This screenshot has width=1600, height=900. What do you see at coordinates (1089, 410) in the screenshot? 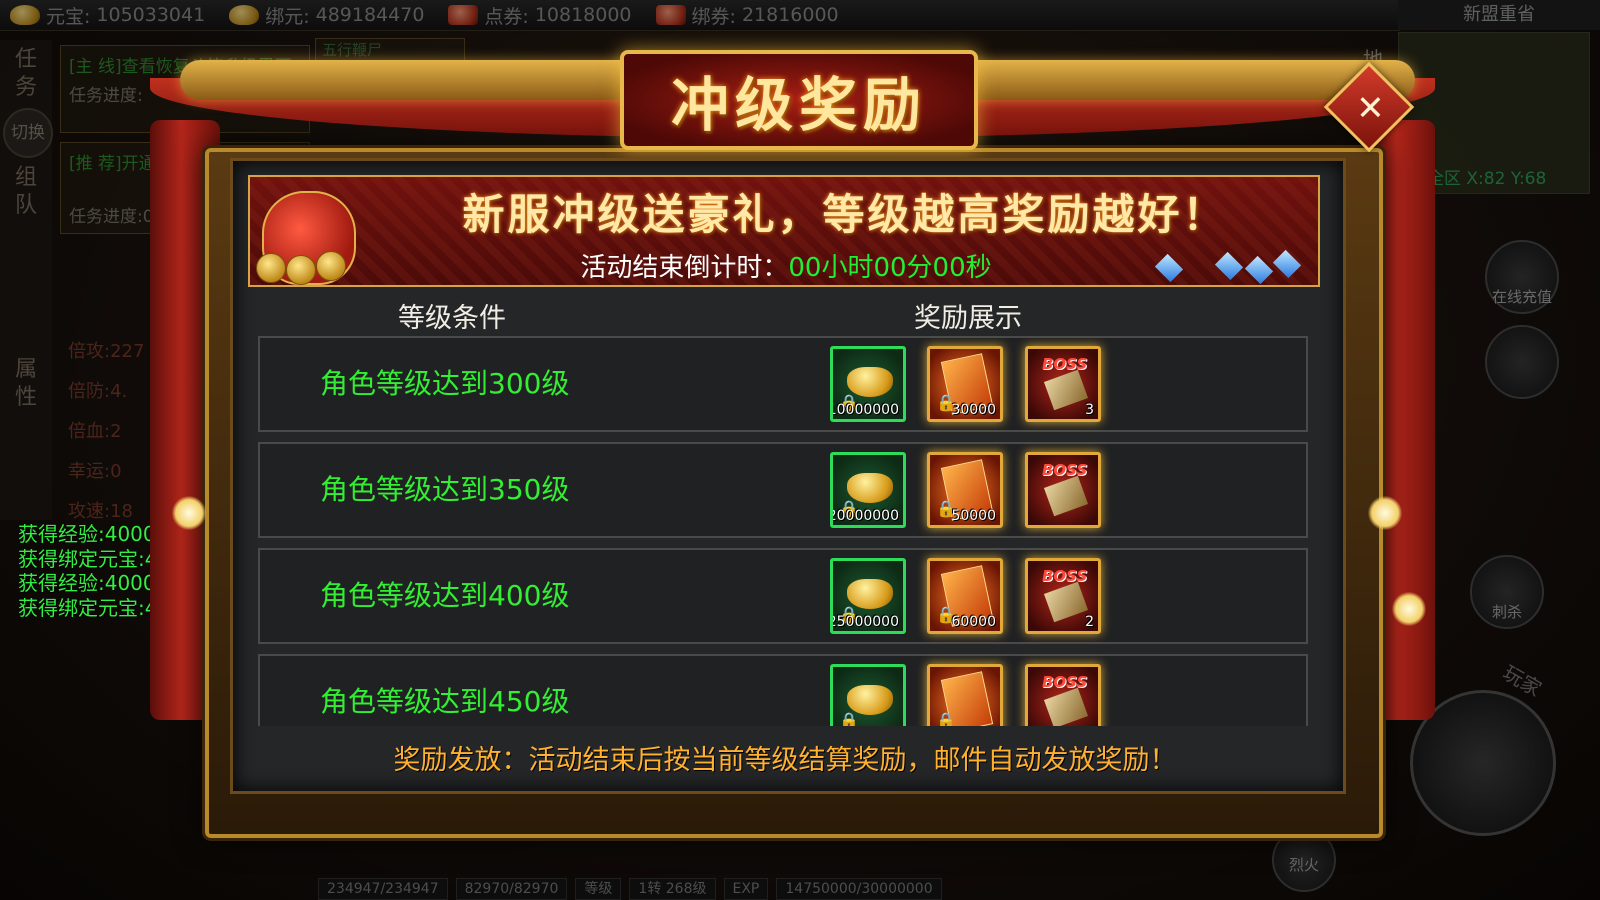
I see `reward-quantity: 3` at bounding box center [1089, 410].